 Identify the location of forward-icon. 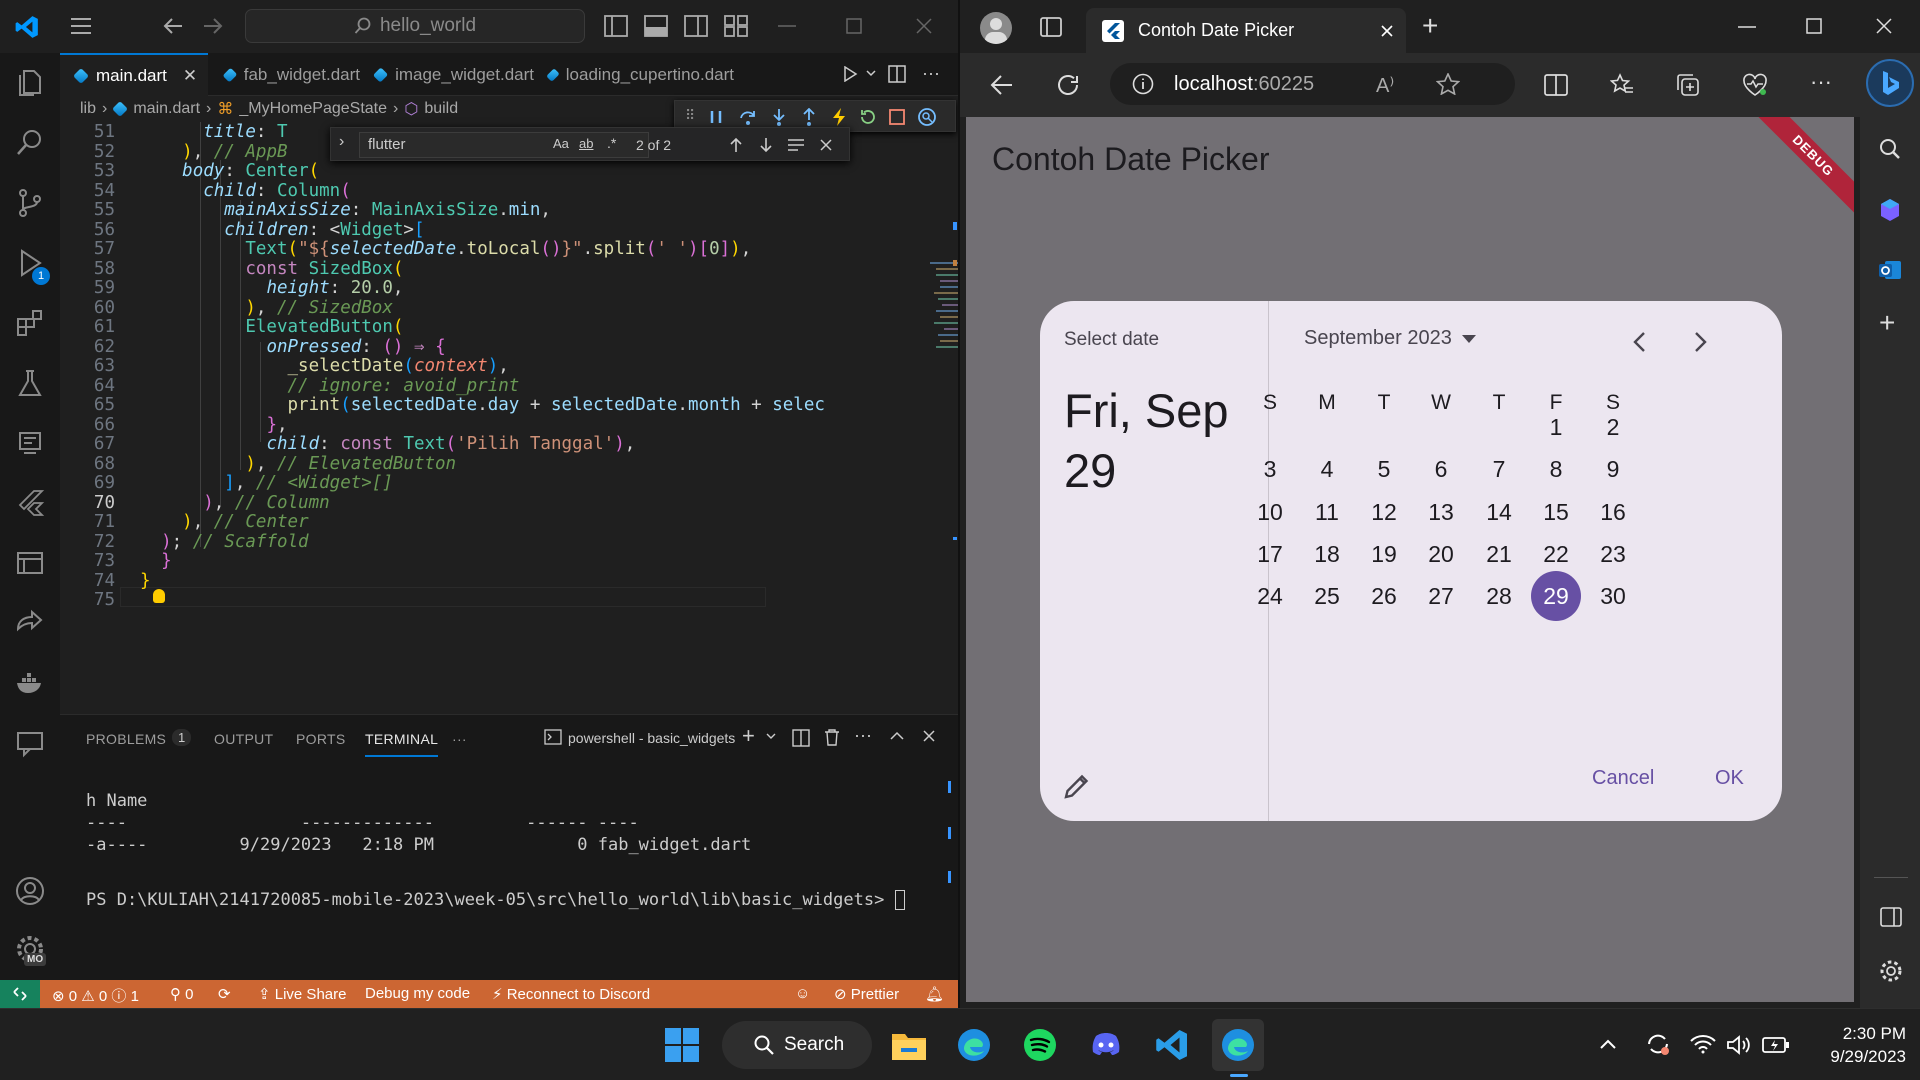
(213, 26).